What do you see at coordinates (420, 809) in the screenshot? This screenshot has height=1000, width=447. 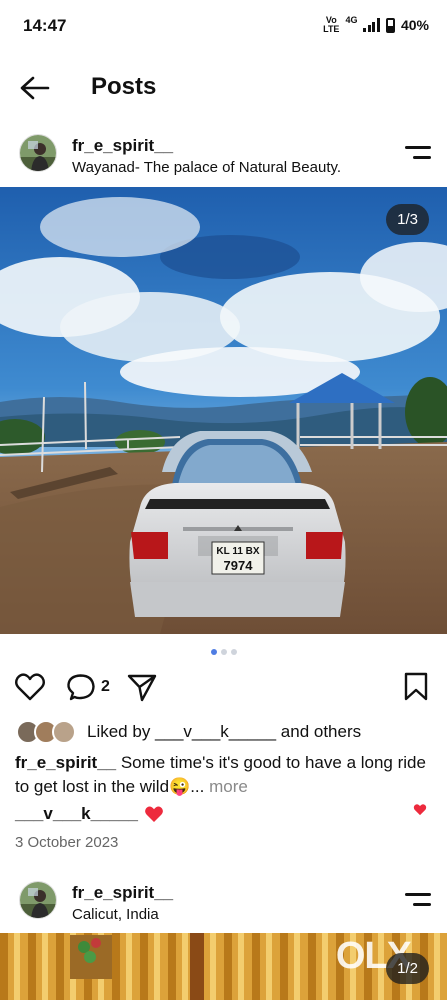 I see `comment-like-icon` at bounding box center [420, 809].